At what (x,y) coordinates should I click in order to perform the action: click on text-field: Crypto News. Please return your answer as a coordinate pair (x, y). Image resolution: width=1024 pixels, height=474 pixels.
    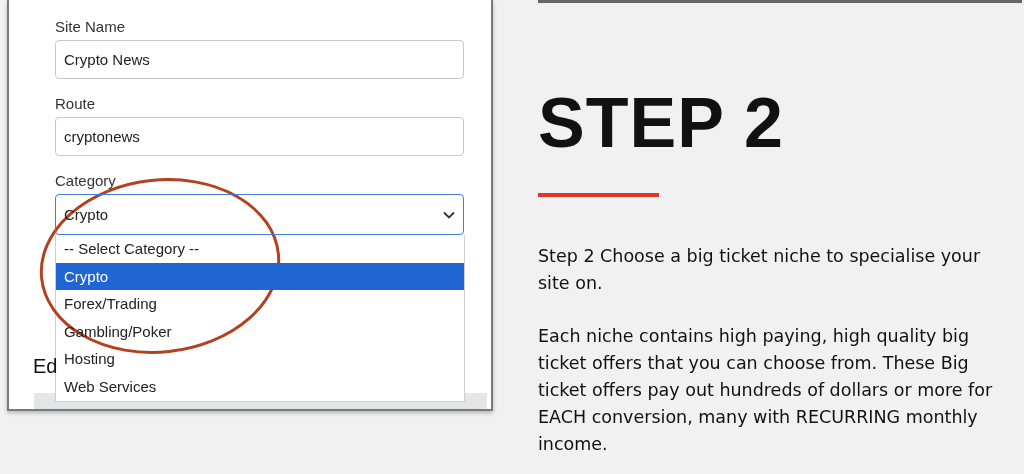
    Looking at the image, I should click on (259, 59).